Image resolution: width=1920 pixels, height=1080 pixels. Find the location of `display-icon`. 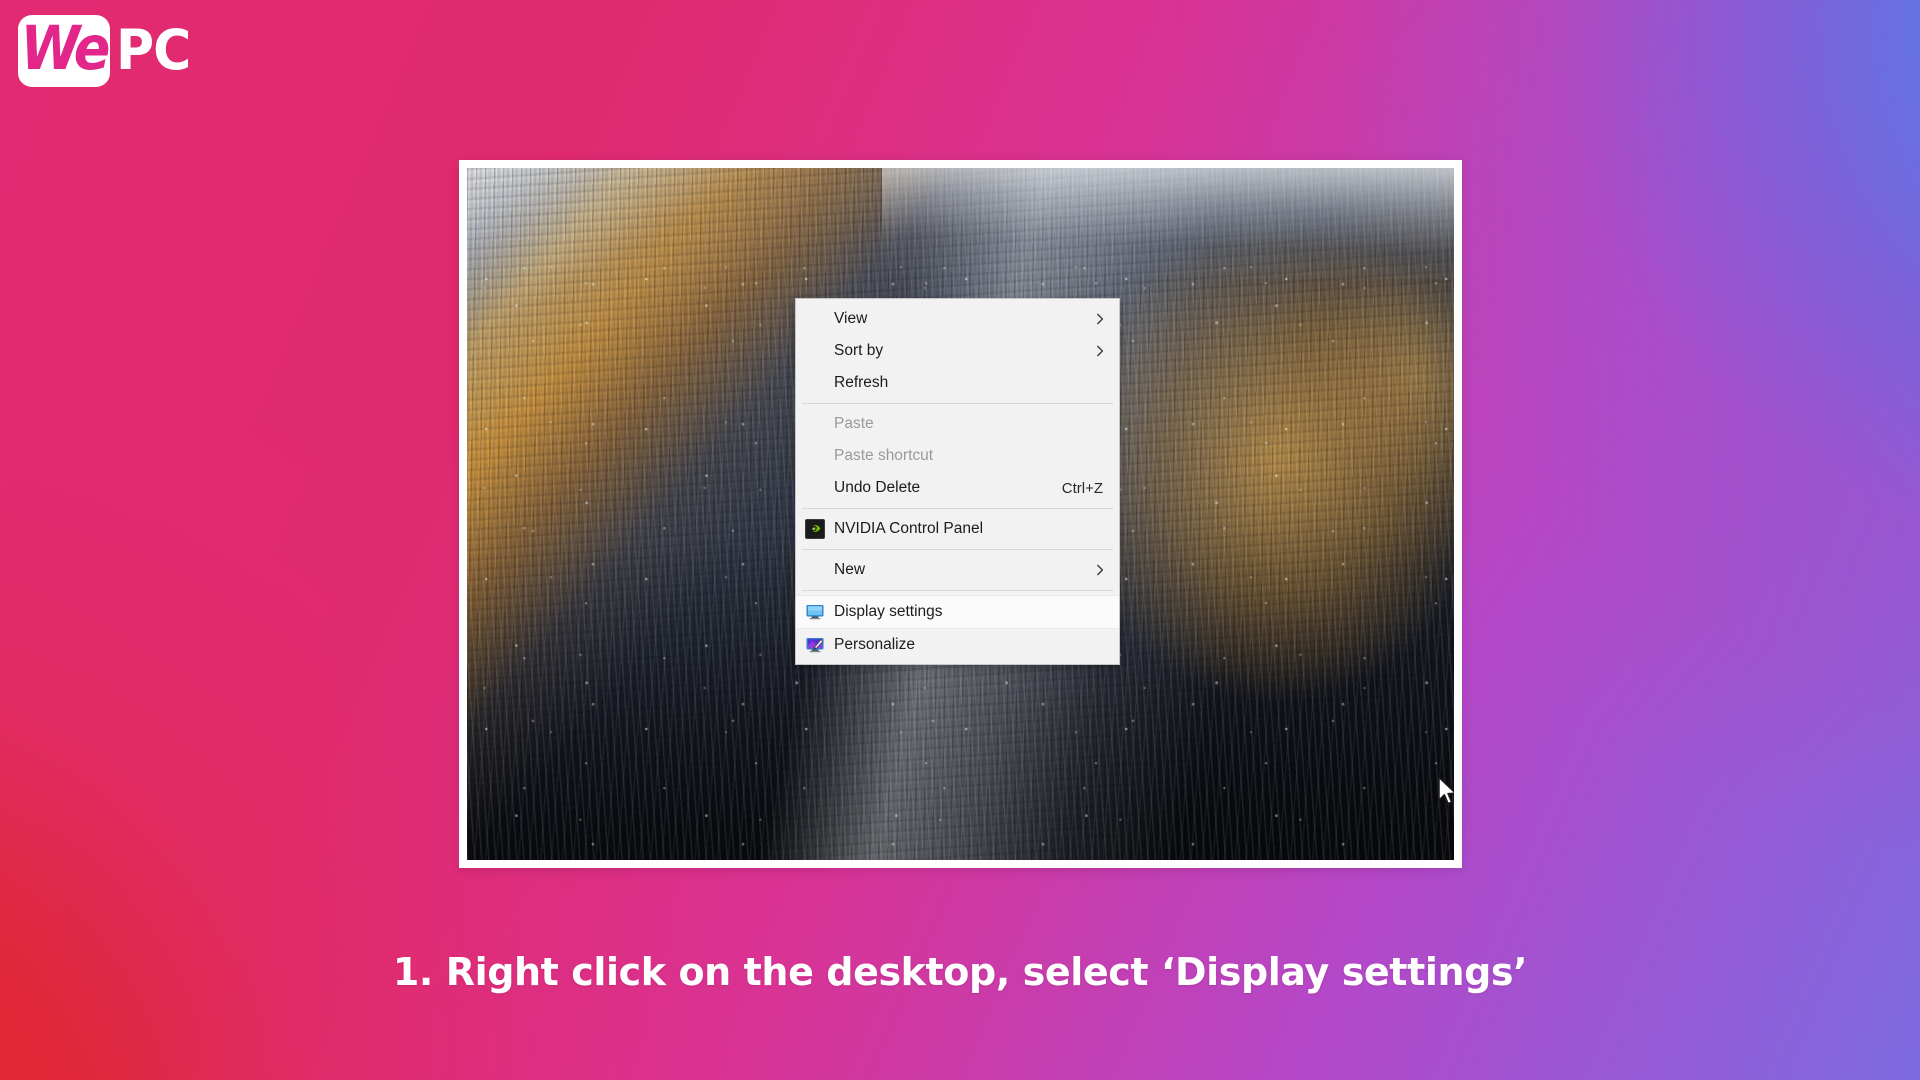

display-icon is located at coordinates (815, 612).